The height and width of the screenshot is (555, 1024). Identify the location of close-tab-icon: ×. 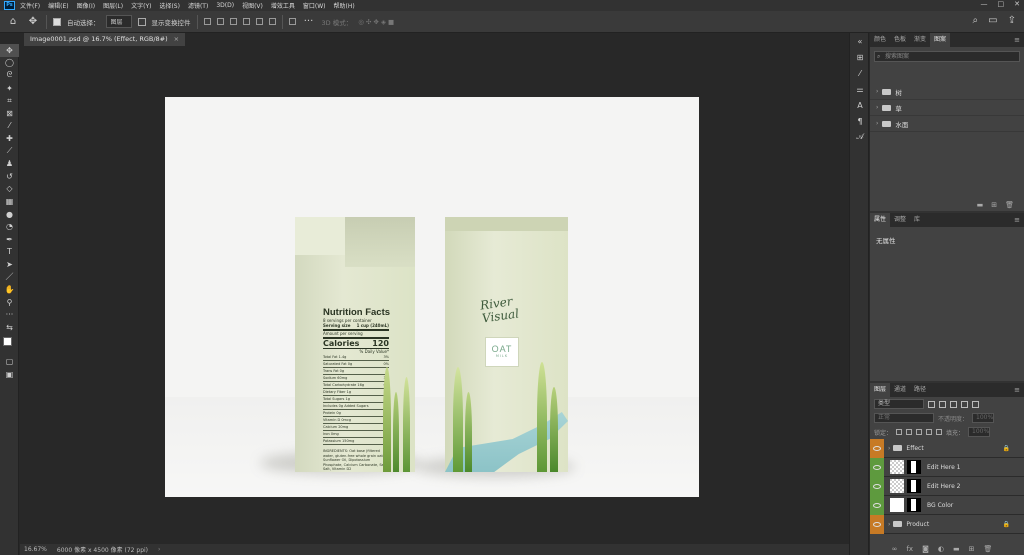
(176, 39).